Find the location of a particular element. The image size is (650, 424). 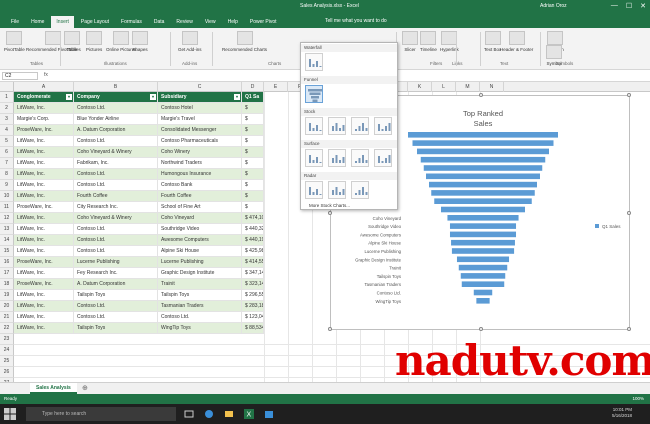

table-cell: A. Datum Corporation is located at coordinates (116, 130).